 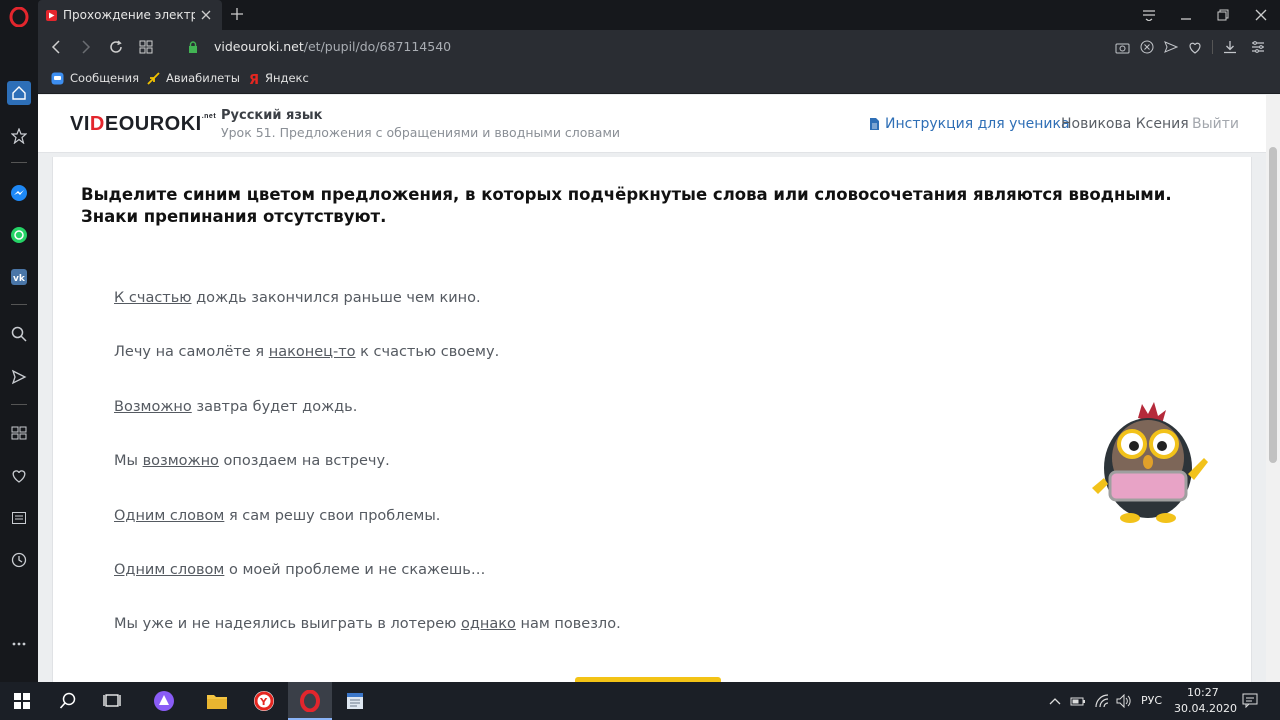 What do you see at coordinates (1215, 124) in the screenshot?
I see `logout-link: Выйти` at bounding box center [1215, 124].